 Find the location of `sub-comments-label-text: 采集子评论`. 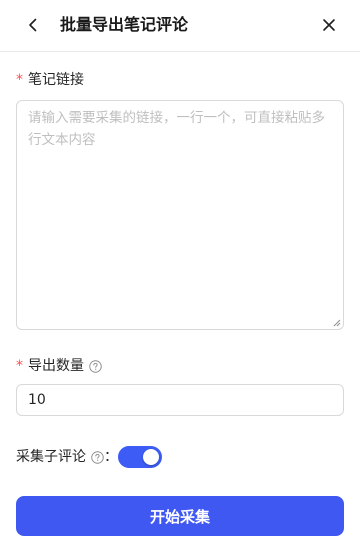

sub-comments-label-text: 采集子评论 is located at coordinates (51, 457).